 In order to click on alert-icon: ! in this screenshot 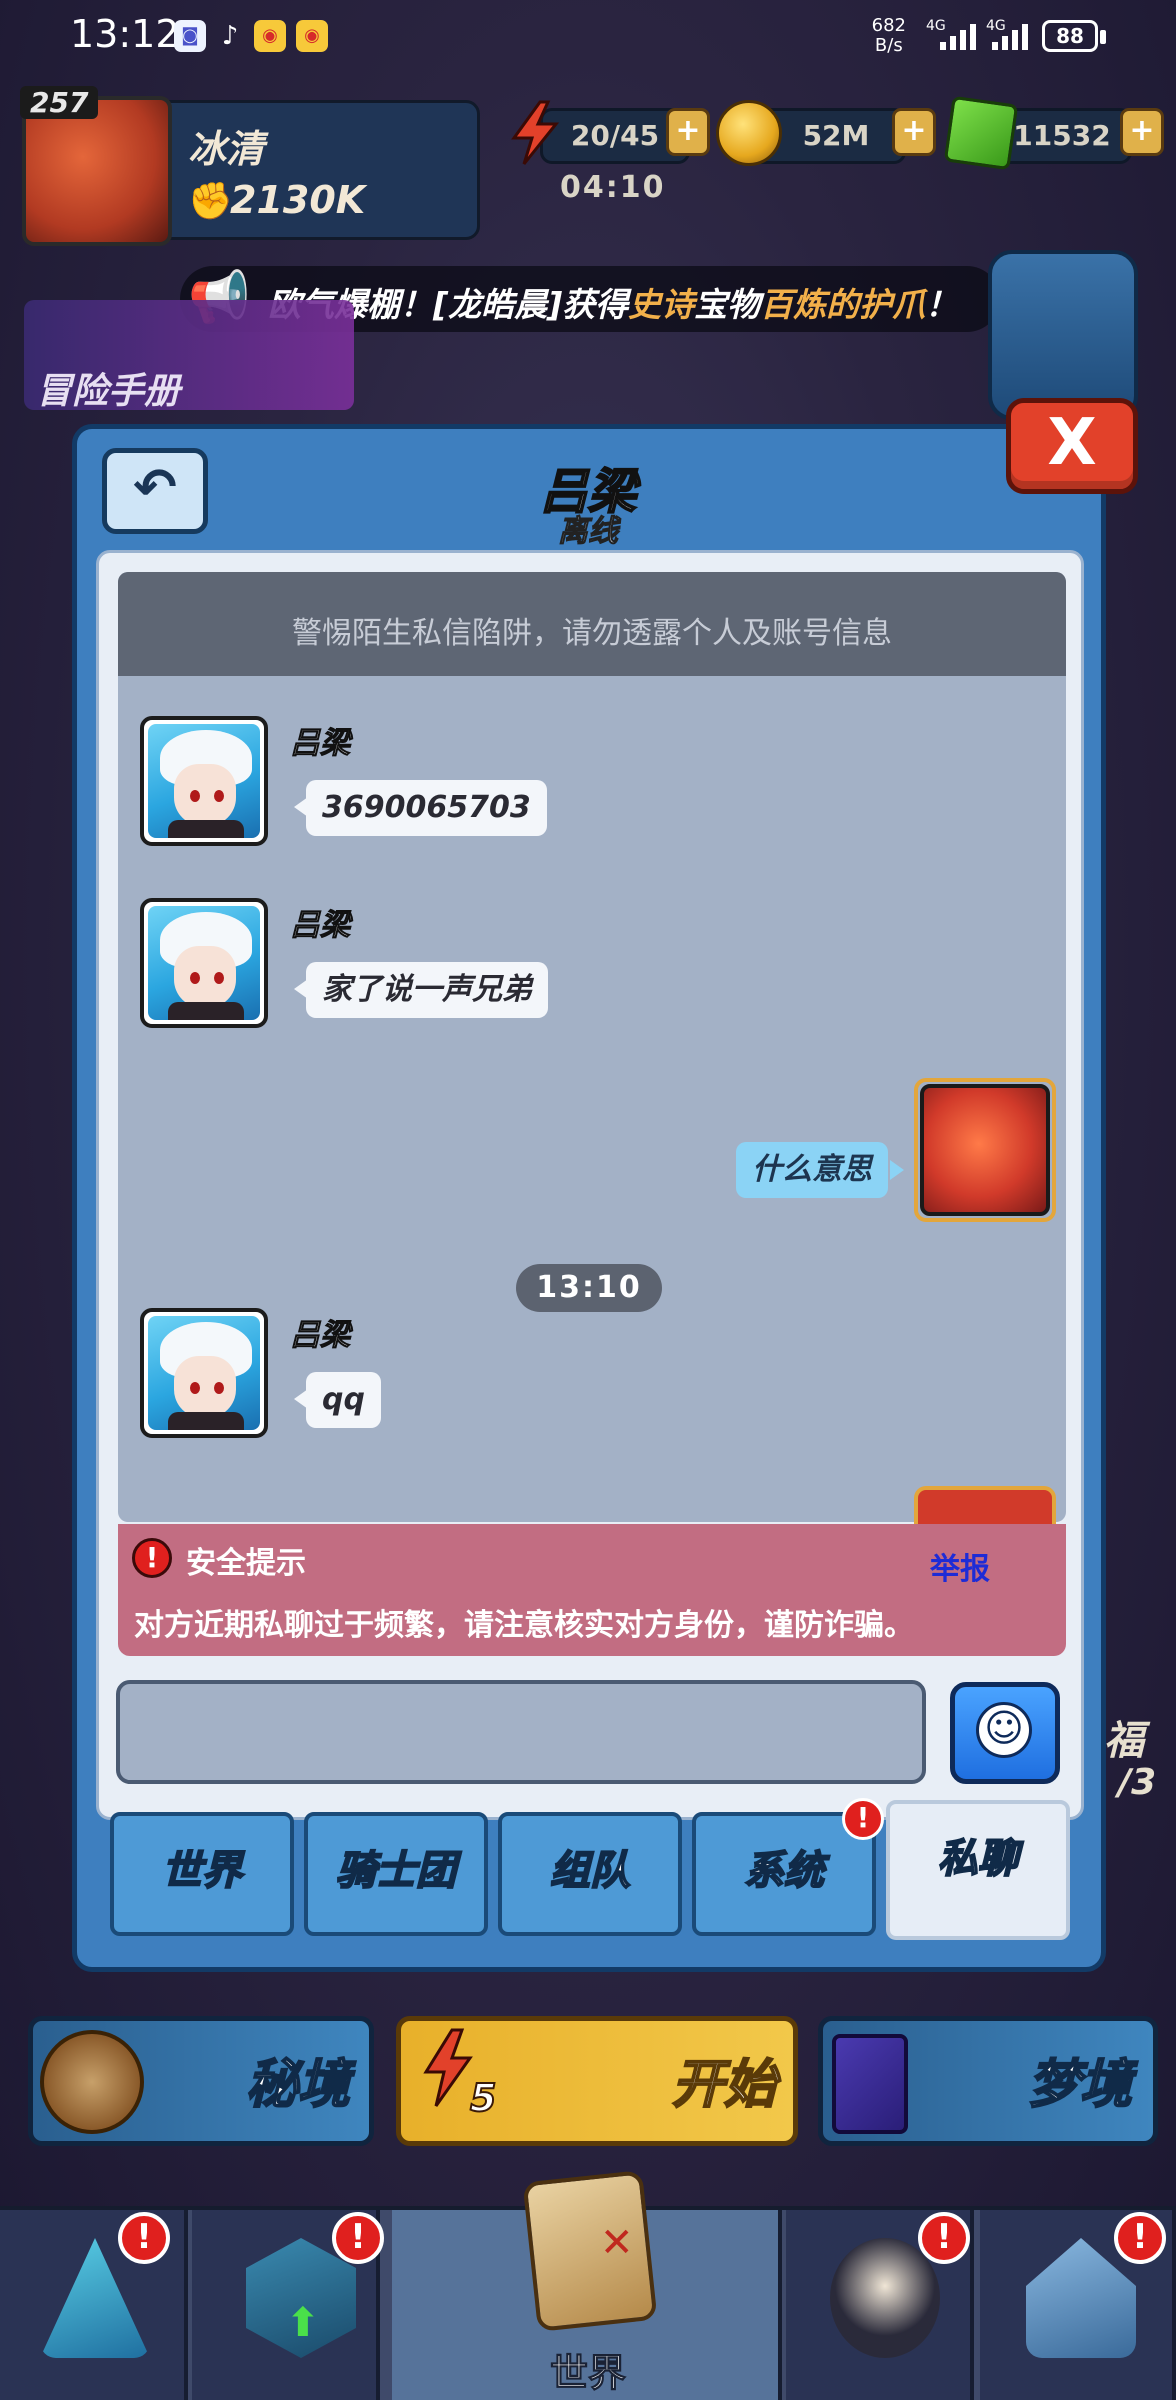, I will do `click(152, 1558)`.